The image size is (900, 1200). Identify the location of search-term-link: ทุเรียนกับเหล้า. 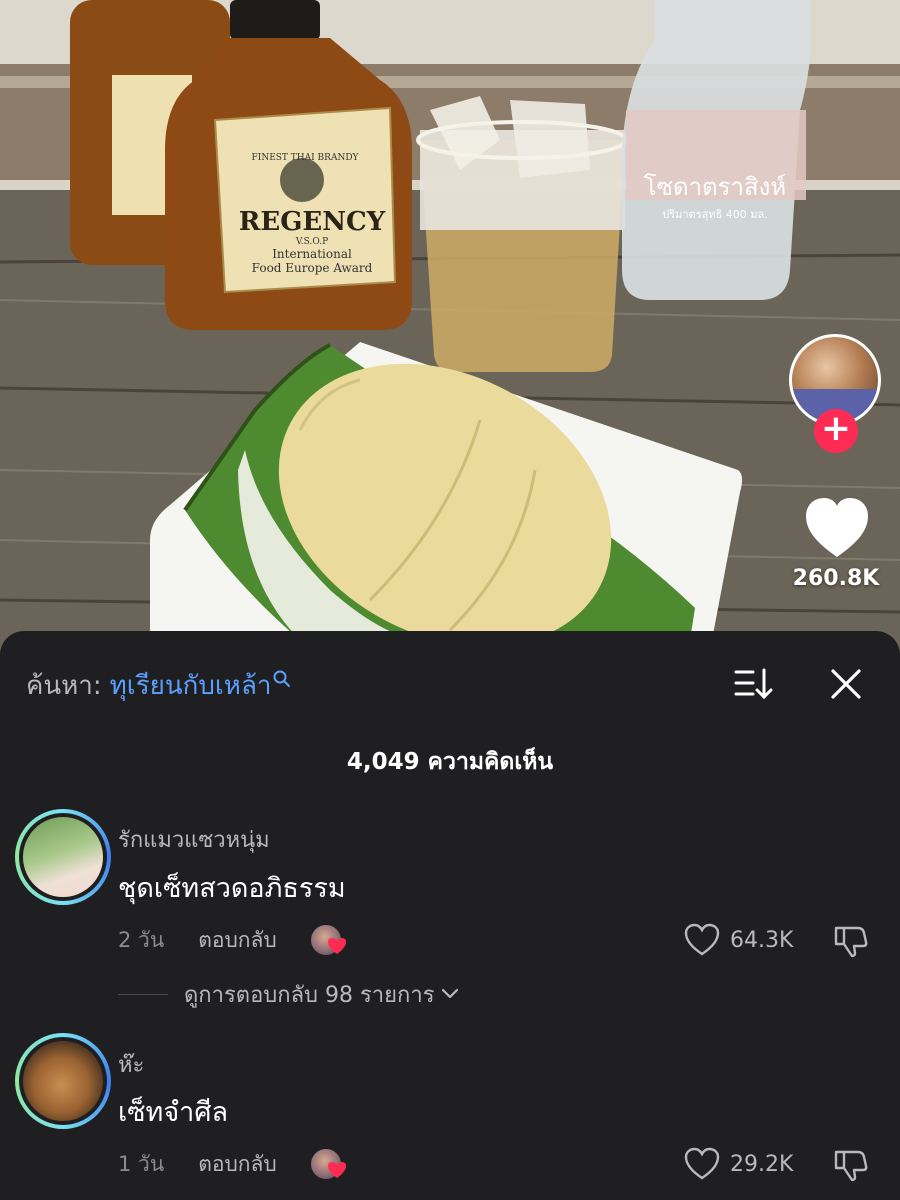
(191, 685).